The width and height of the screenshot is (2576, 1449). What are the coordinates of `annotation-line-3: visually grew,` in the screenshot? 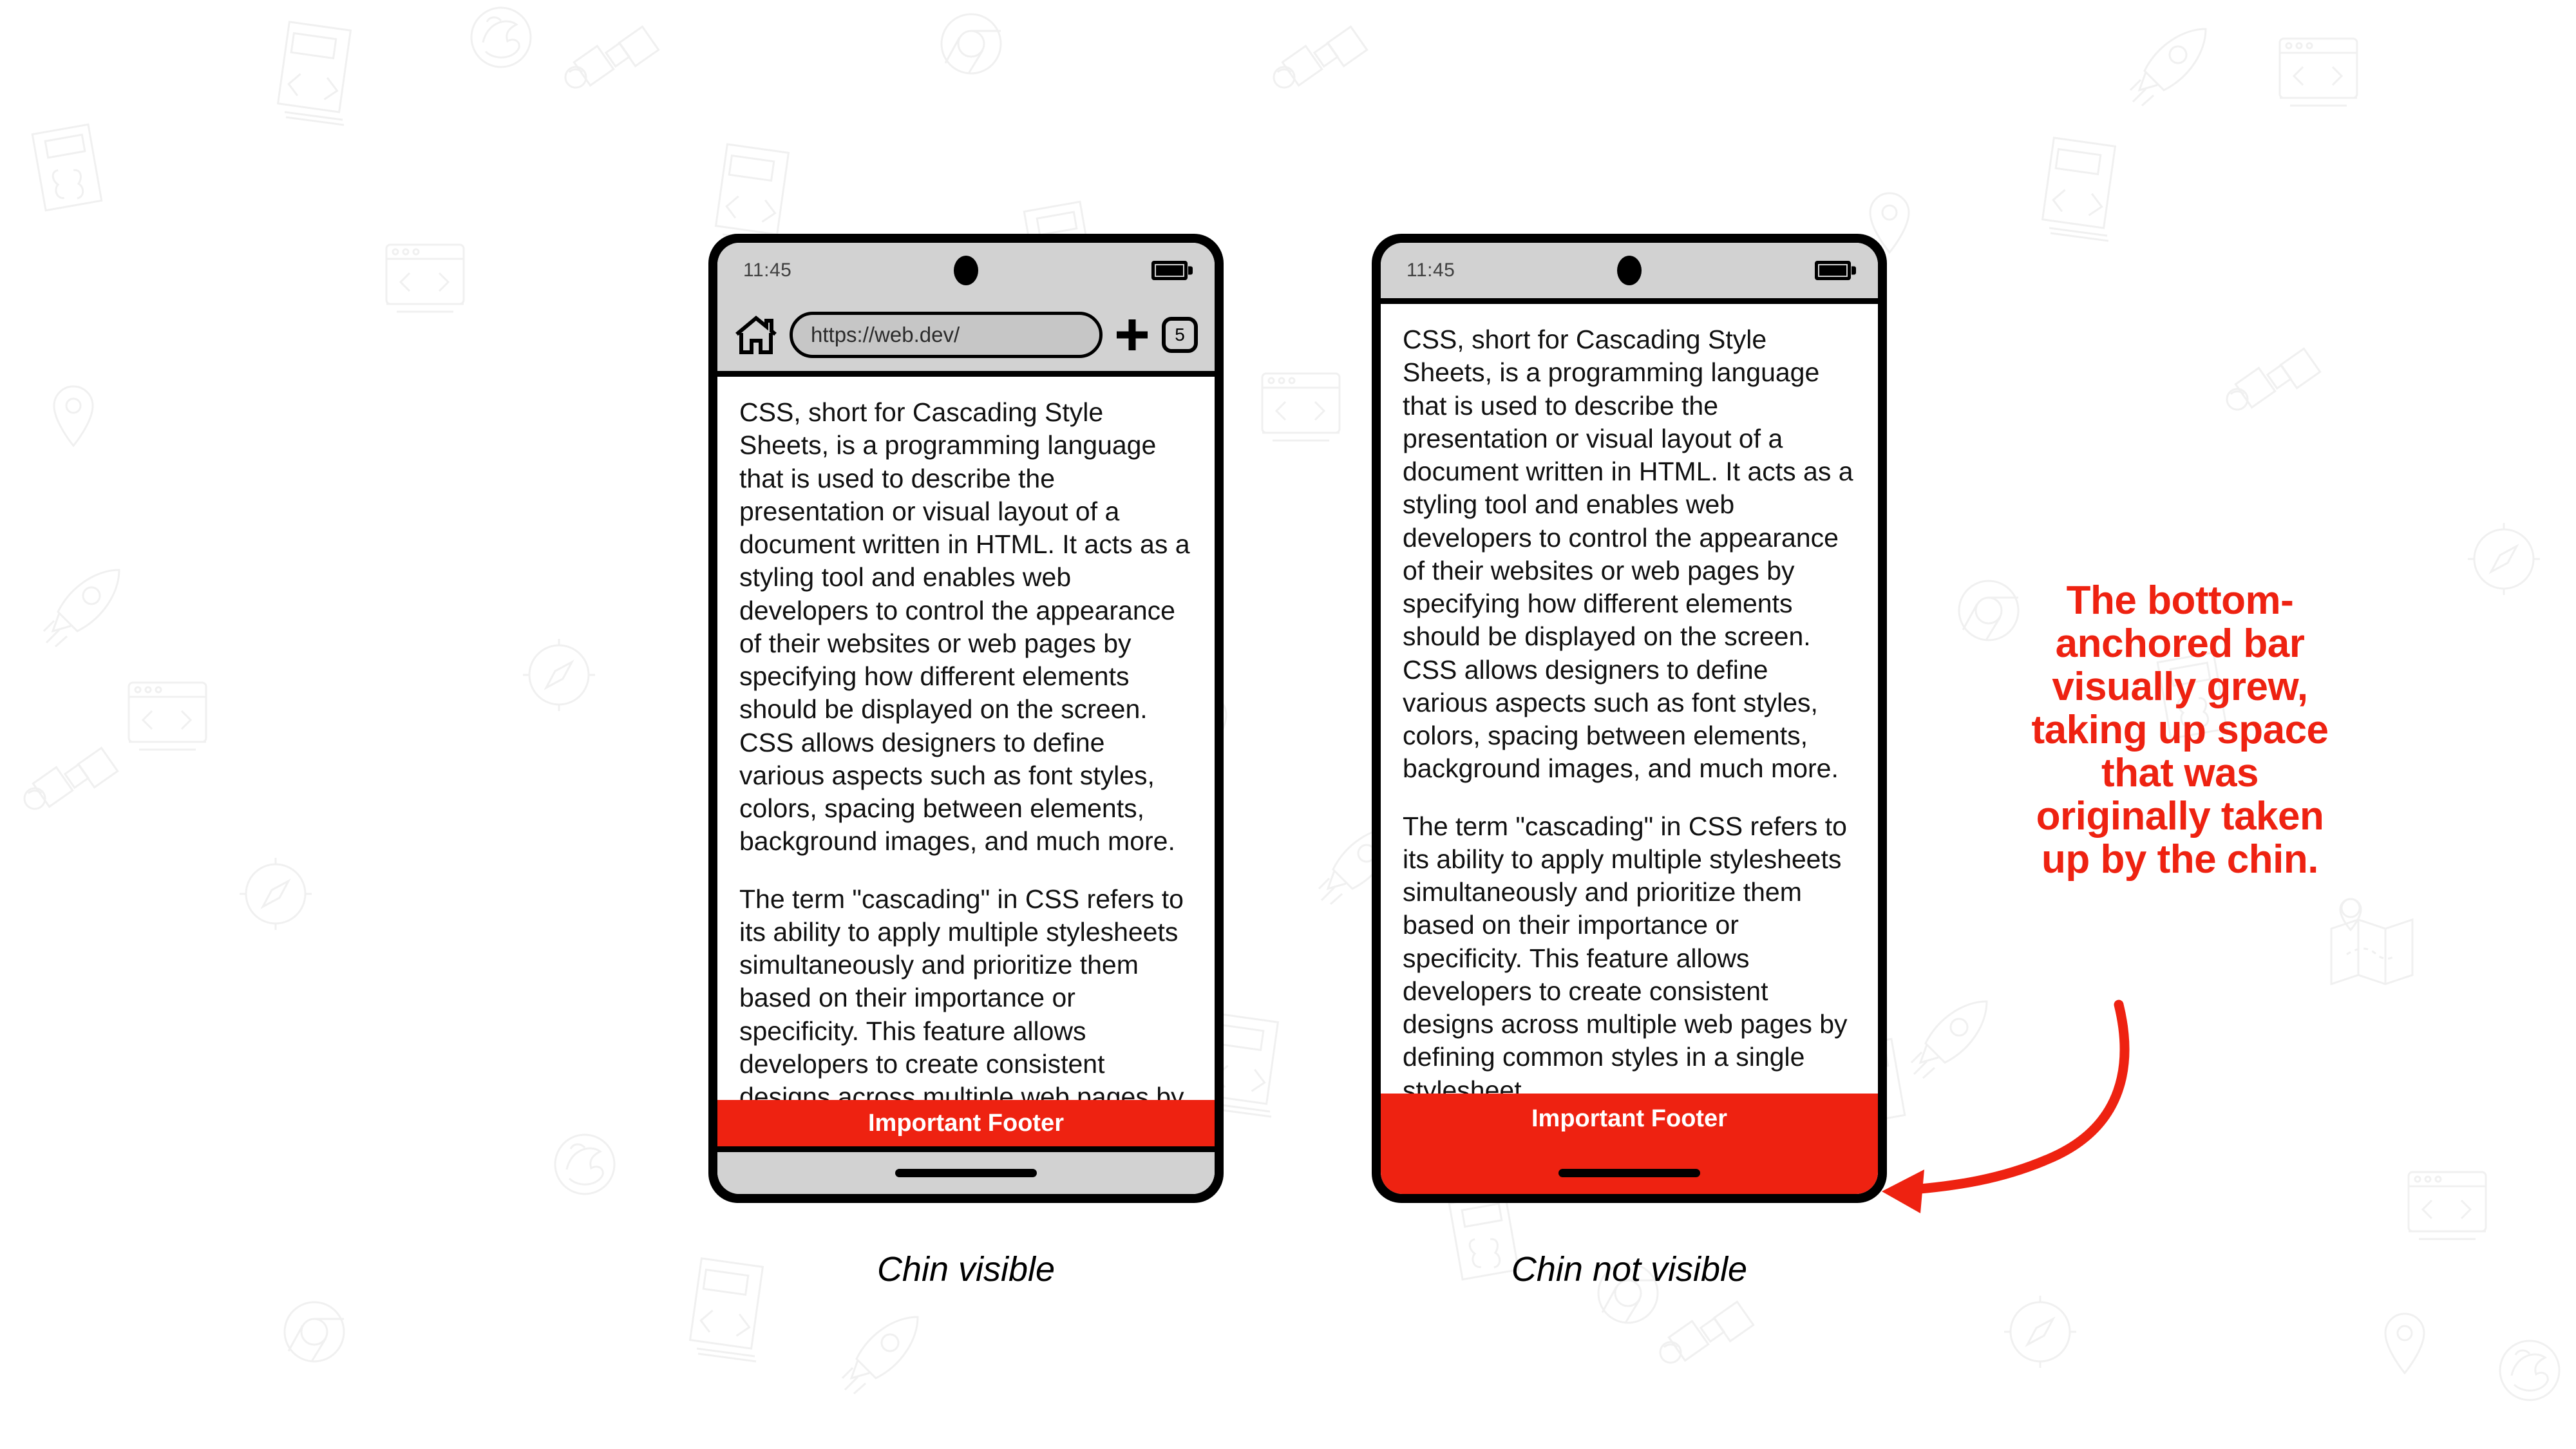 It's located at (2180, 686).